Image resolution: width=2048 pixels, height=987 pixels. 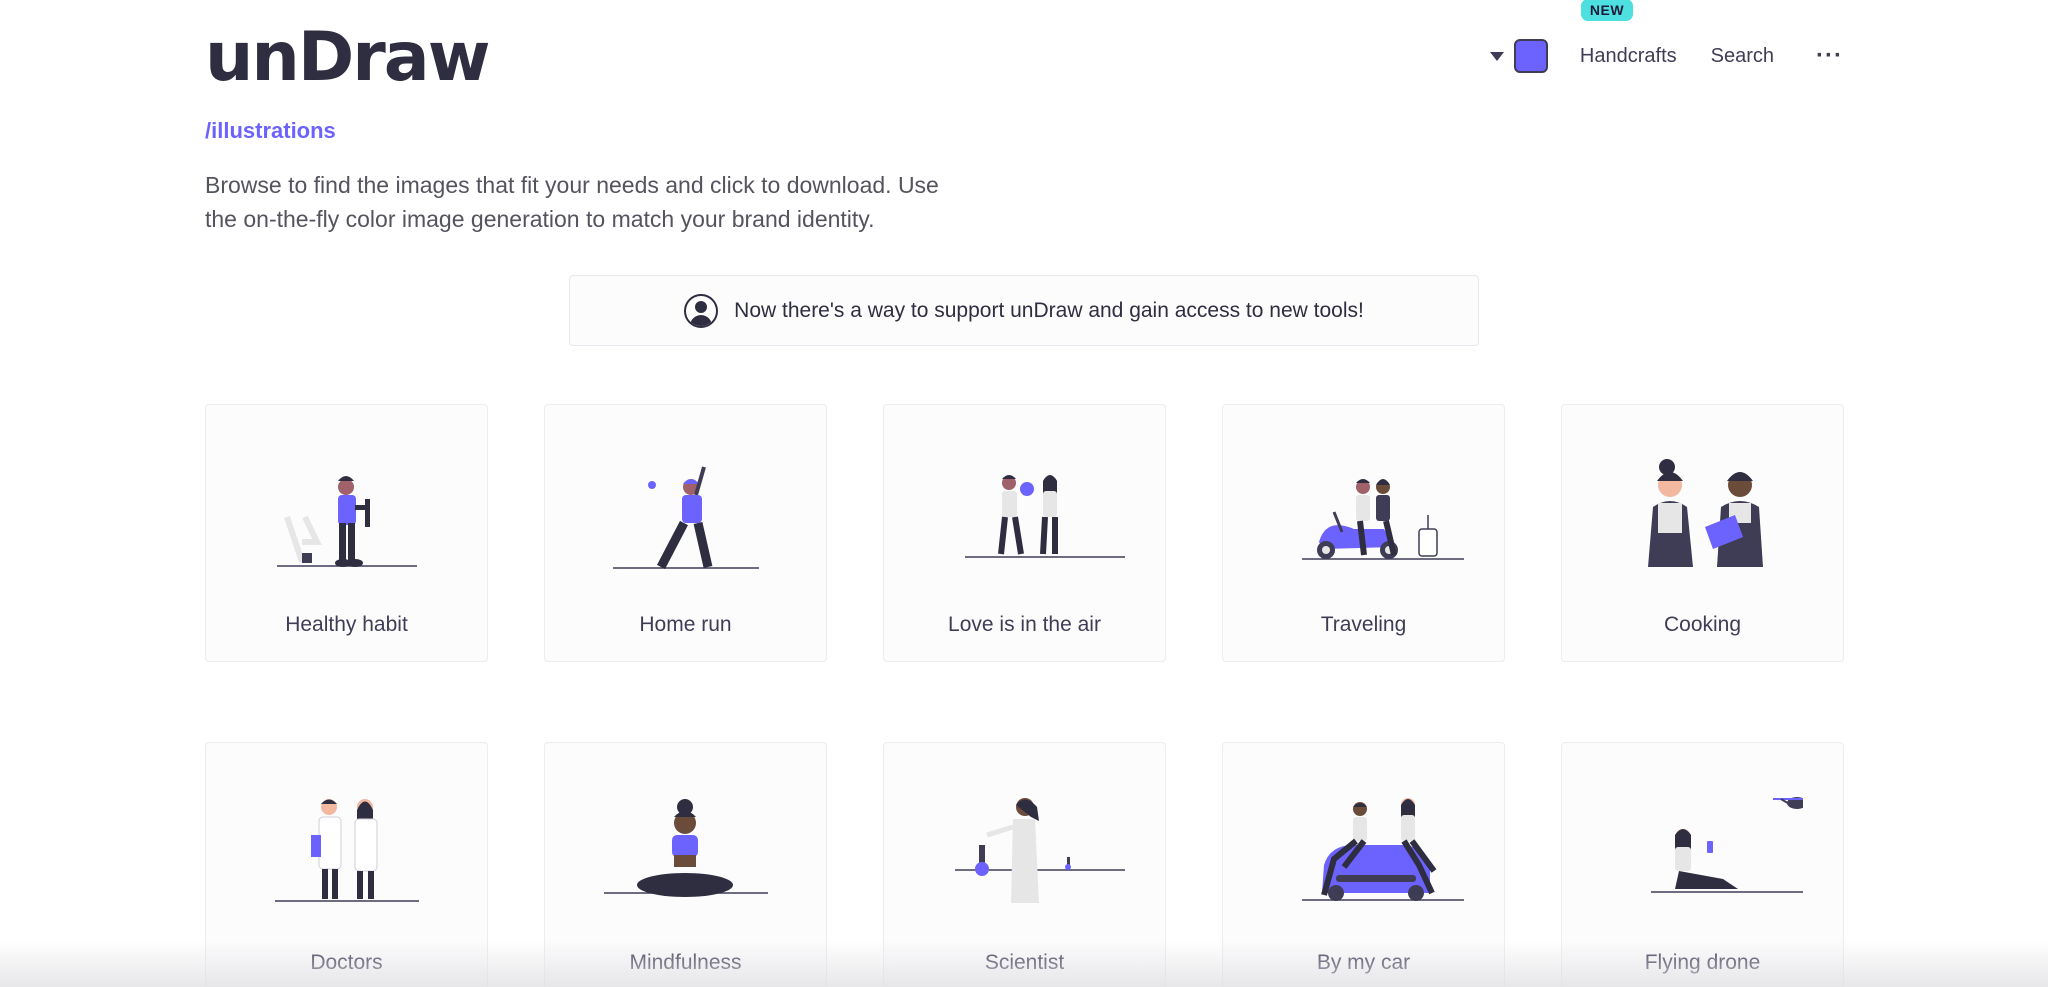 I want to click on scientist-illustration, so click(x=1040, y=850).